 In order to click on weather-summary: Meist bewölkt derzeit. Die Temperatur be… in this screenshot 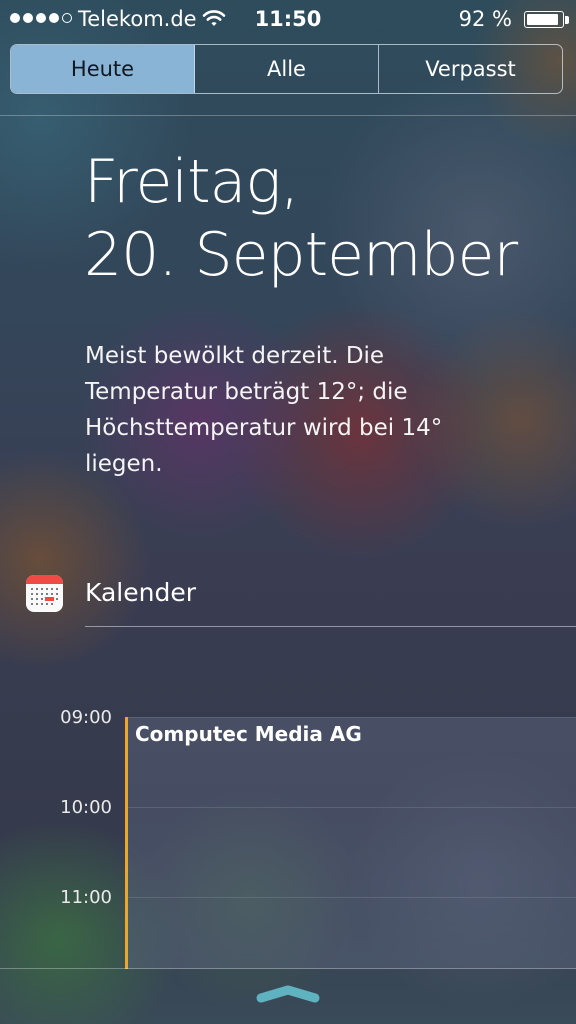, I will do `click(315, 410)`.